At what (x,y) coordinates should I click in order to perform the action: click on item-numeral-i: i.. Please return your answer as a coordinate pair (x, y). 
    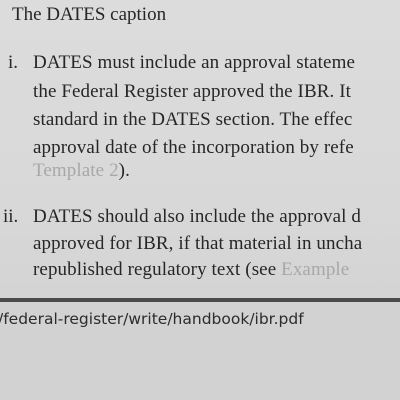
    Looking at the image, I should click on (13, 62).